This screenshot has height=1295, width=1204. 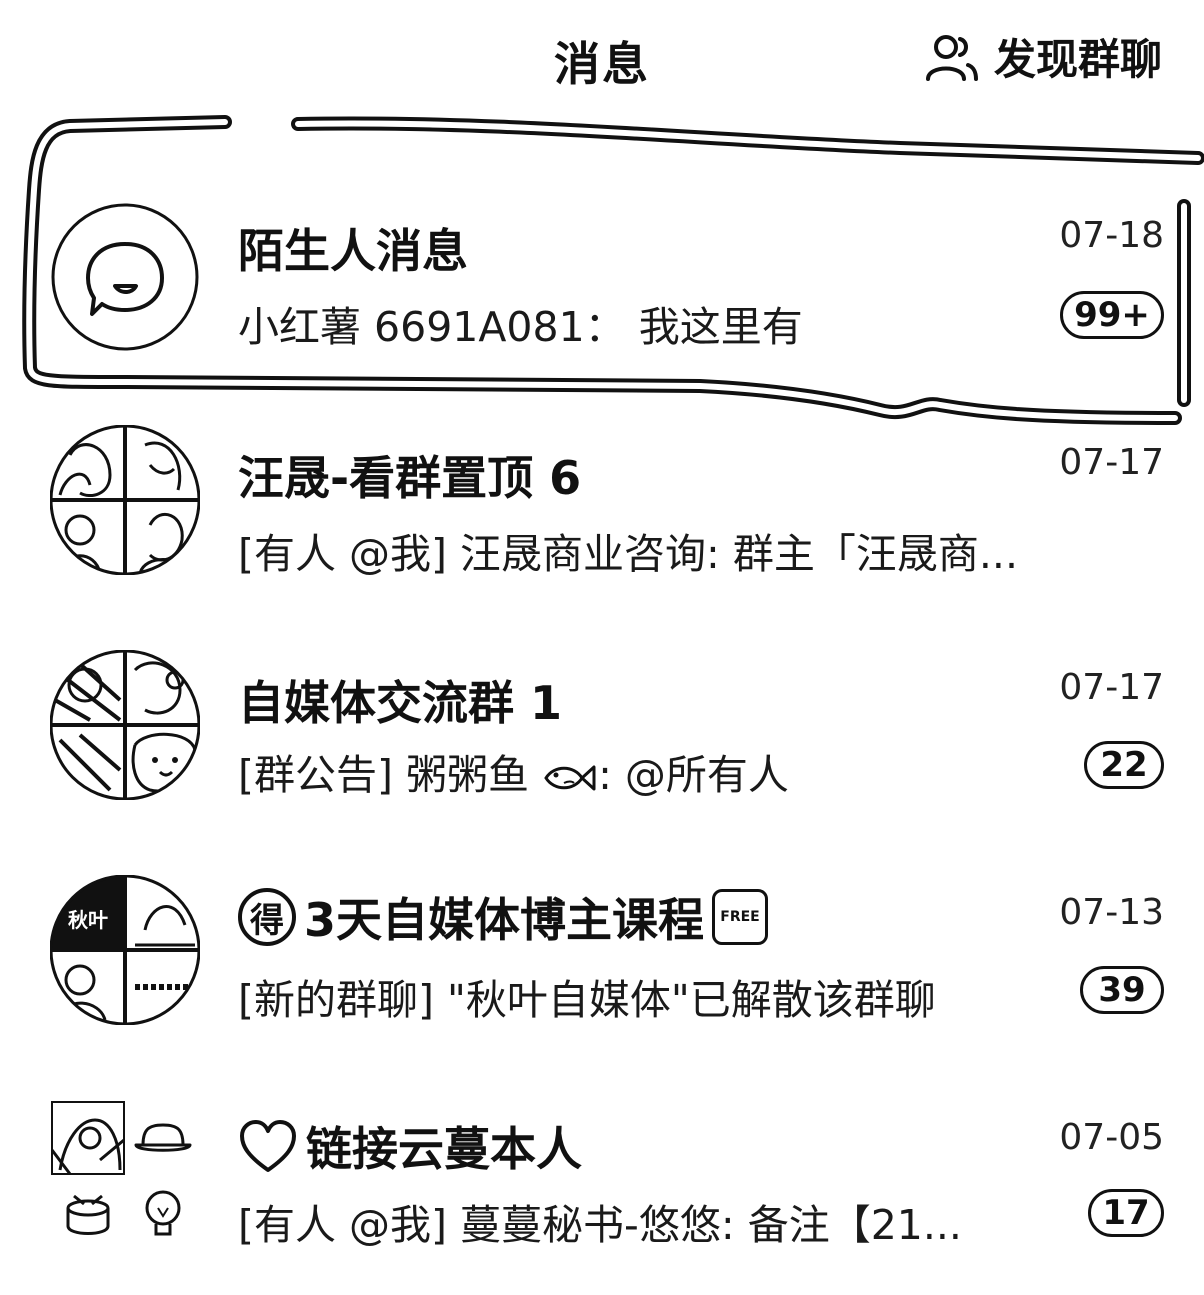 I want to click on conversation-time: 07-13, so click(x=1111, y=912).